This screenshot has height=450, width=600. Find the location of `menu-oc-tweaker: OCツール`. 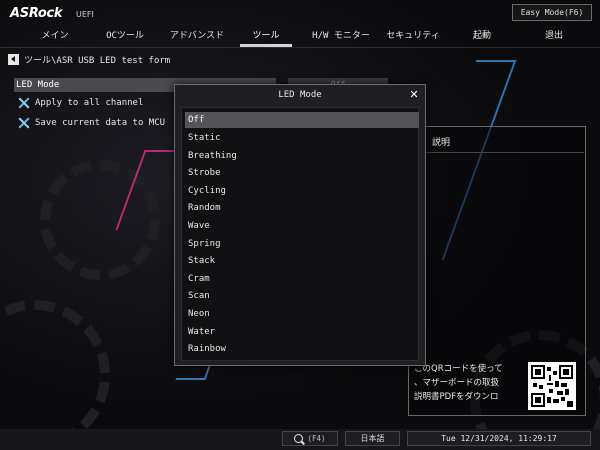

menu-oc-tweaker: OCツール is located at coordinates (125, 37).